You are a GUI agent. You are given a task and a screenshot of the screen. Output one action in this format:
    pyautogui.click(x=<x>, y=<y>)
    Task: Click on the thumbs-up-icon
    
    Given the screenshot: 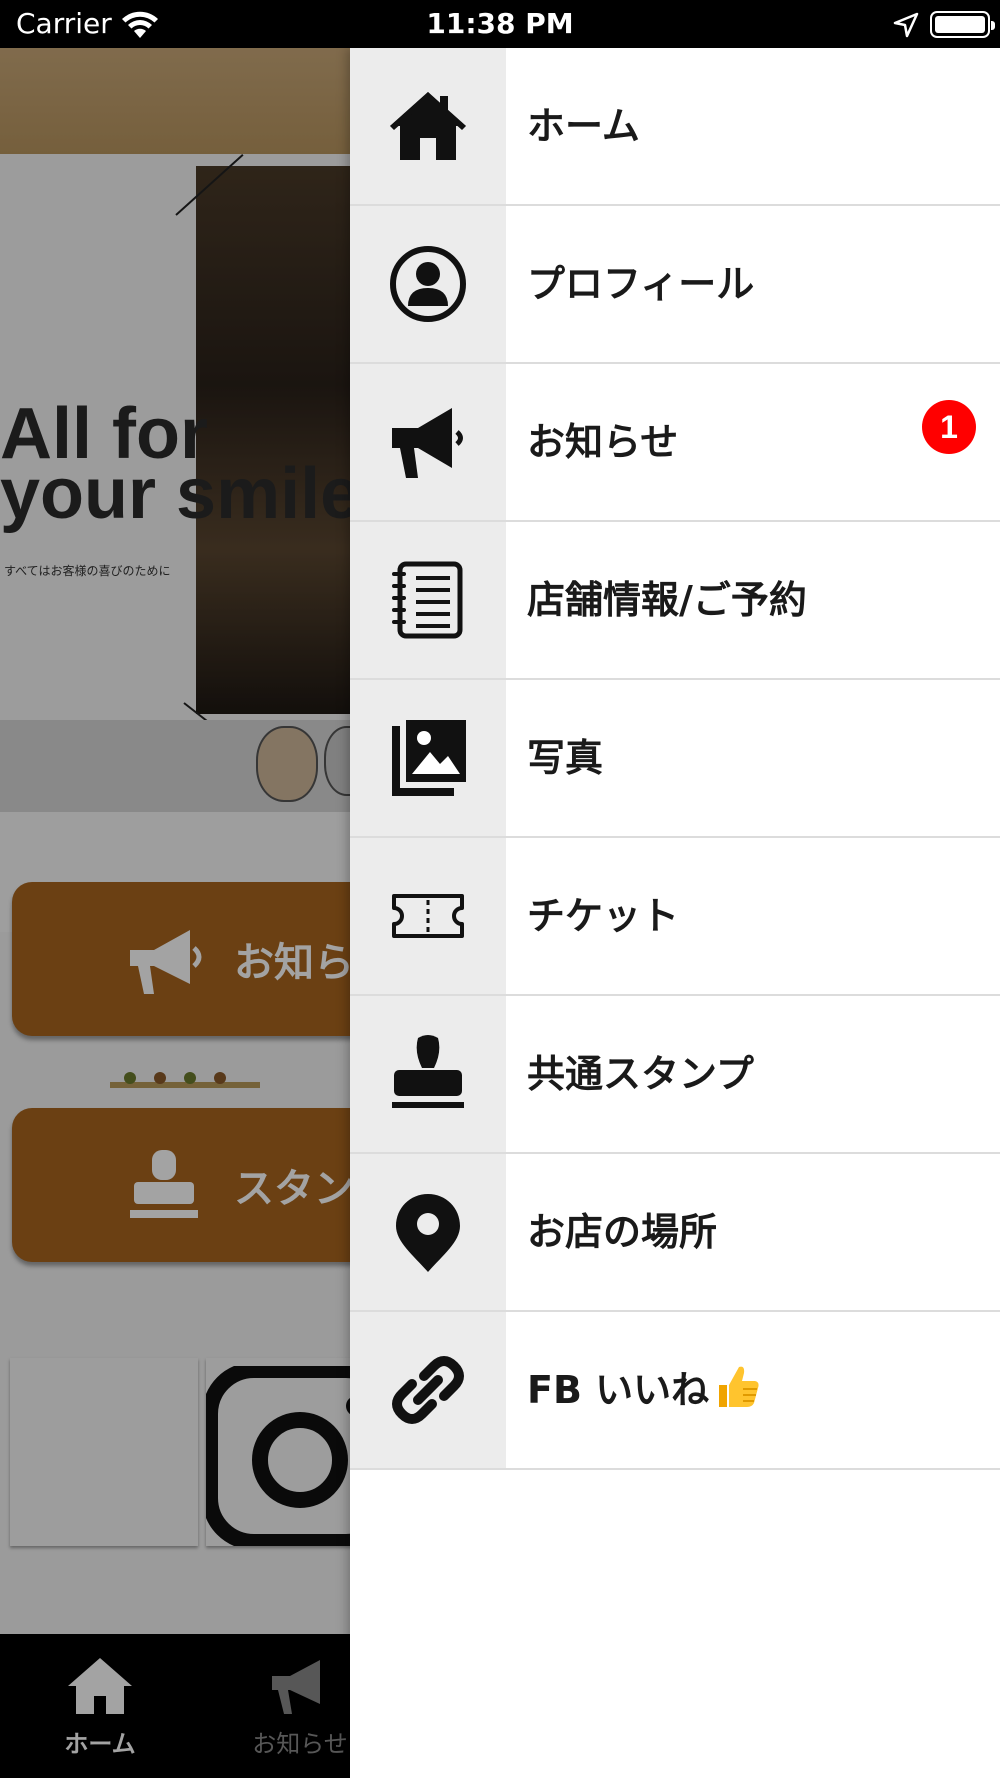 What is the action you would take?
    pyautogui.click(x=739, y=1386)
    